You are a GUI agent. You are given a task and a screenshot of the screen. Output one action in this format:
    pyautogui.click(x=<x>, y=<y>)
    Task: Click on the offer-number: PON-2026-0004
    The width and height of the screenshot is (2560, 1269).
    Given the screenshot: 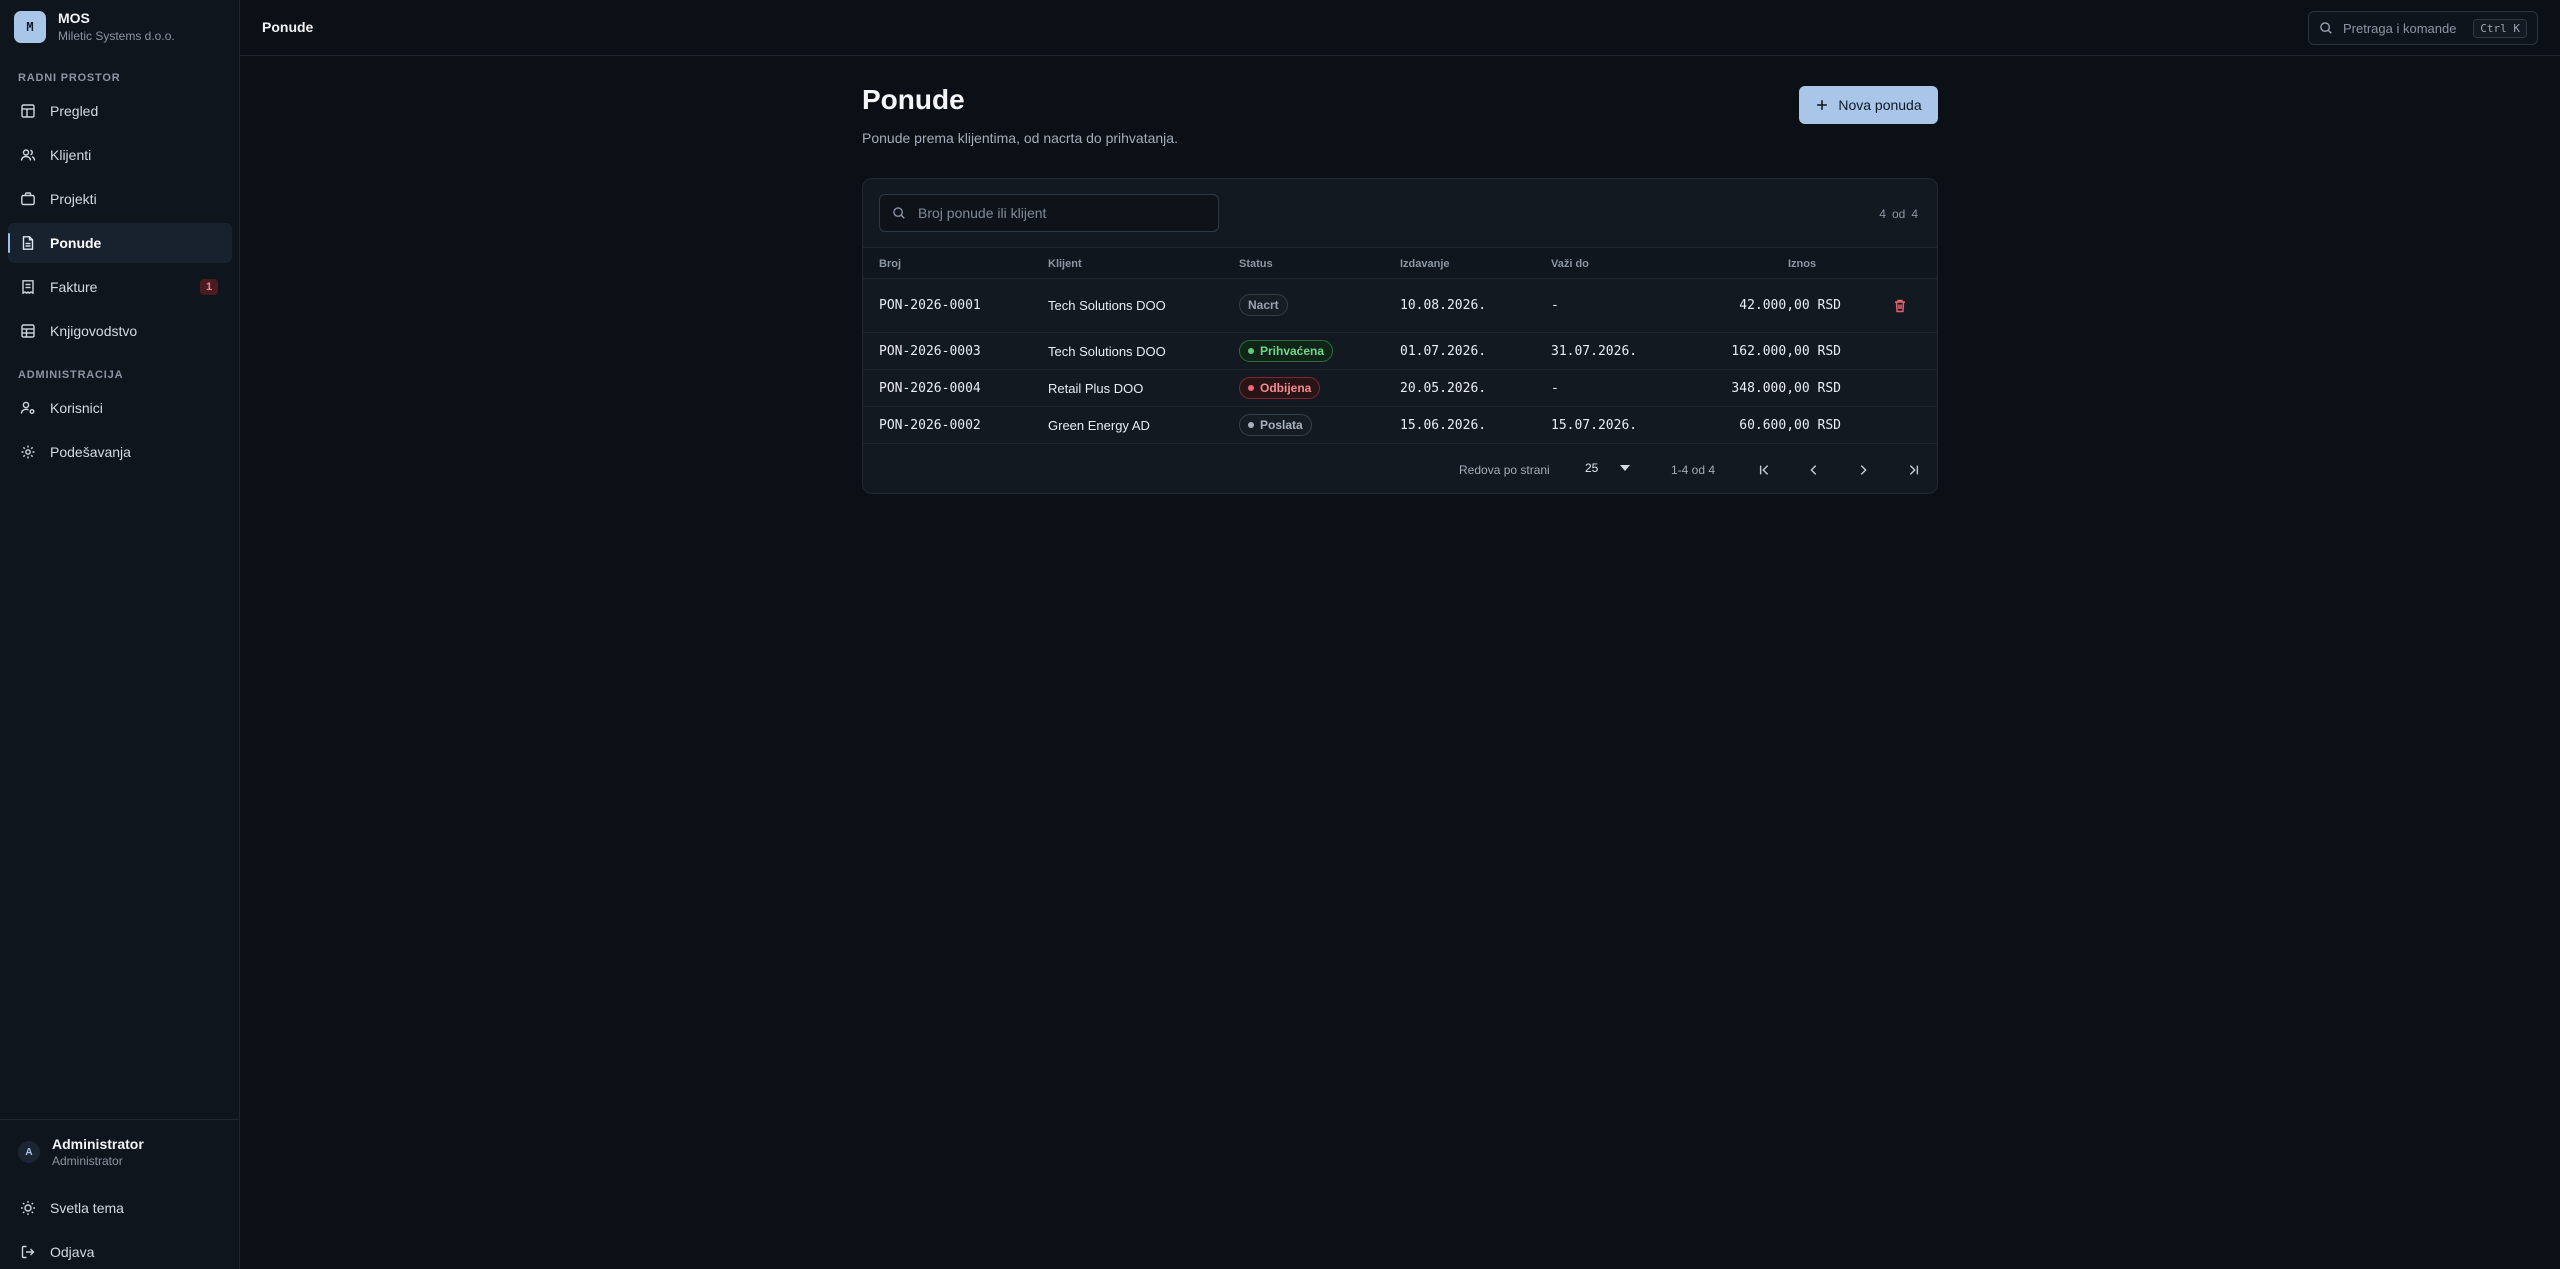 What is the action you would take?
    pyautogui.click(x=930, y=388)
    